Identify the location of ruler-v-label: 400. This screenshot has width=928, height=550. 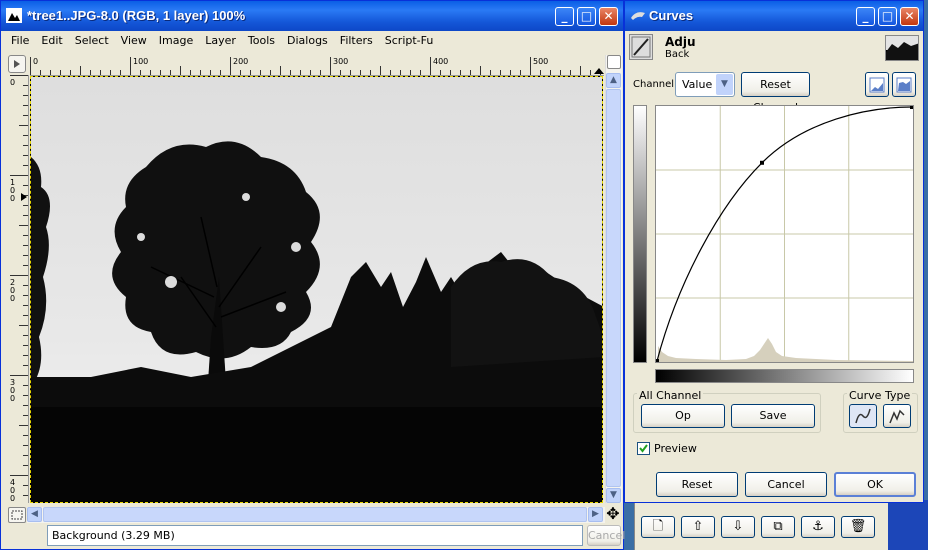
(12, 490).